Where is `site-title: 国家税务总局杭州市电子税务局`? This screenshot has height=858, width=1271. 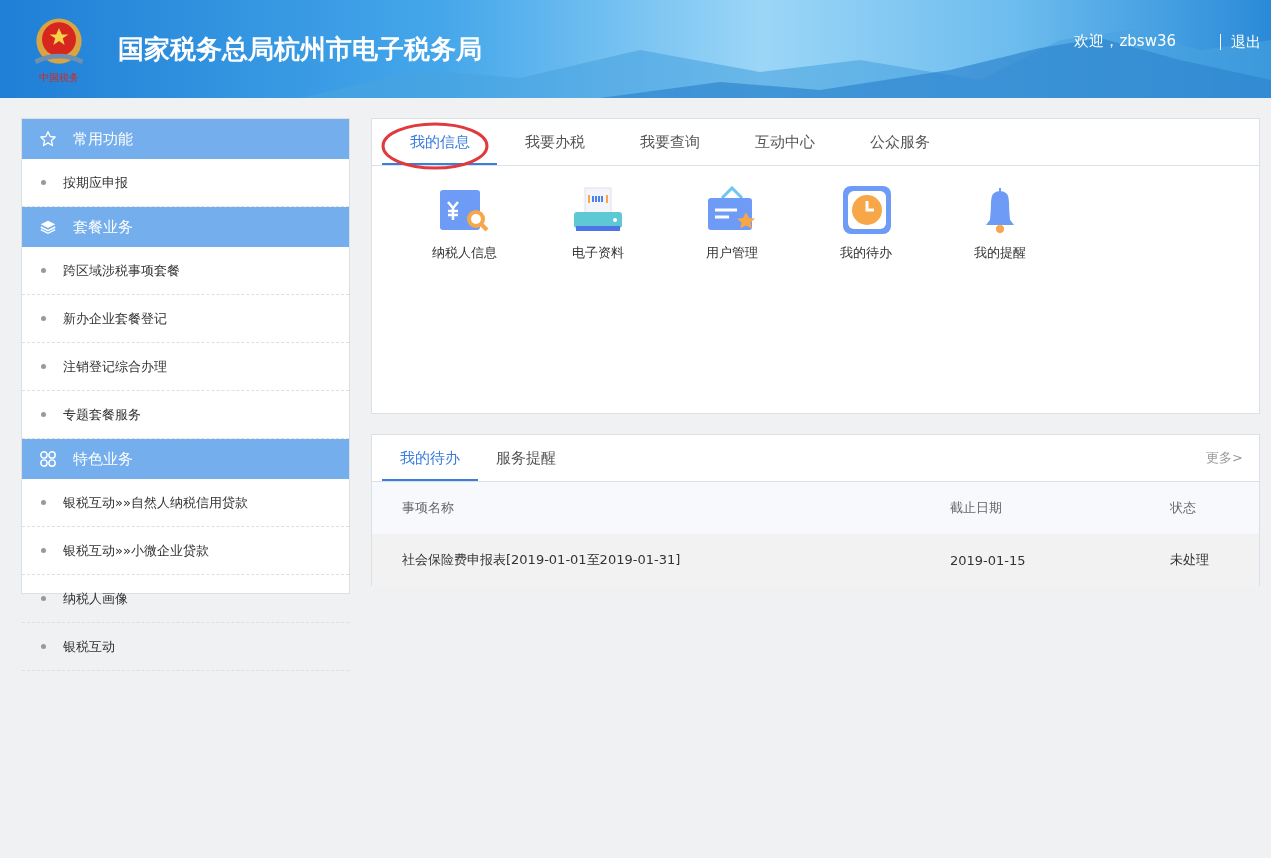 site-title: 国家税务总局杭州市电子税务局 is located at coordinates (300, 49).